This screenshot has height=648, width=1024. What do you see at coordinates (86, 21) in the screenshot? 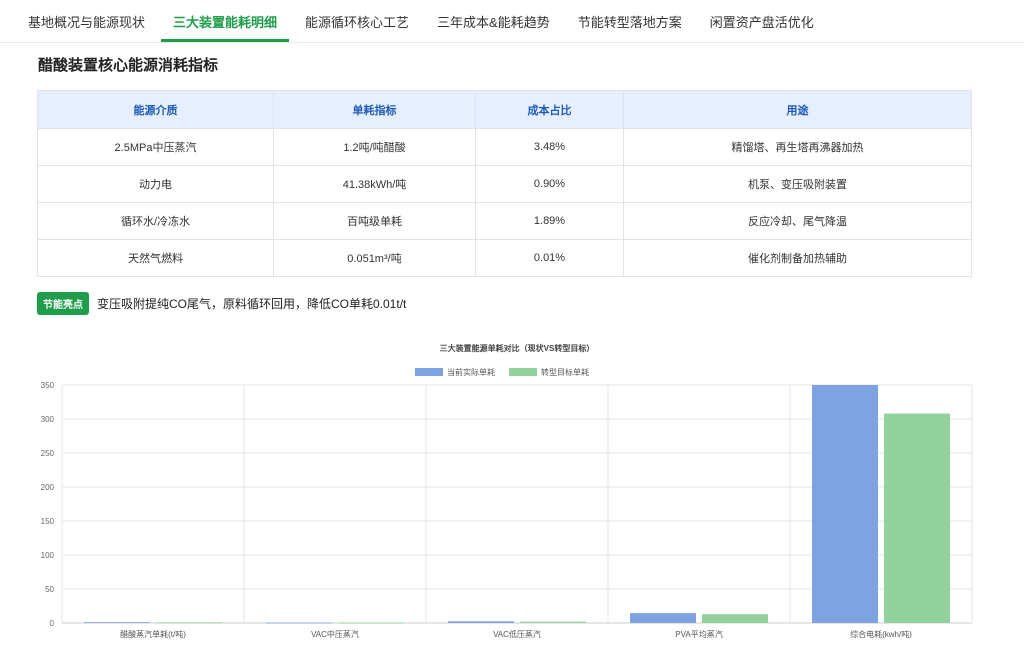
I see `tab-overview: 基地概况与能源现状` at bounding box center [86, 21].